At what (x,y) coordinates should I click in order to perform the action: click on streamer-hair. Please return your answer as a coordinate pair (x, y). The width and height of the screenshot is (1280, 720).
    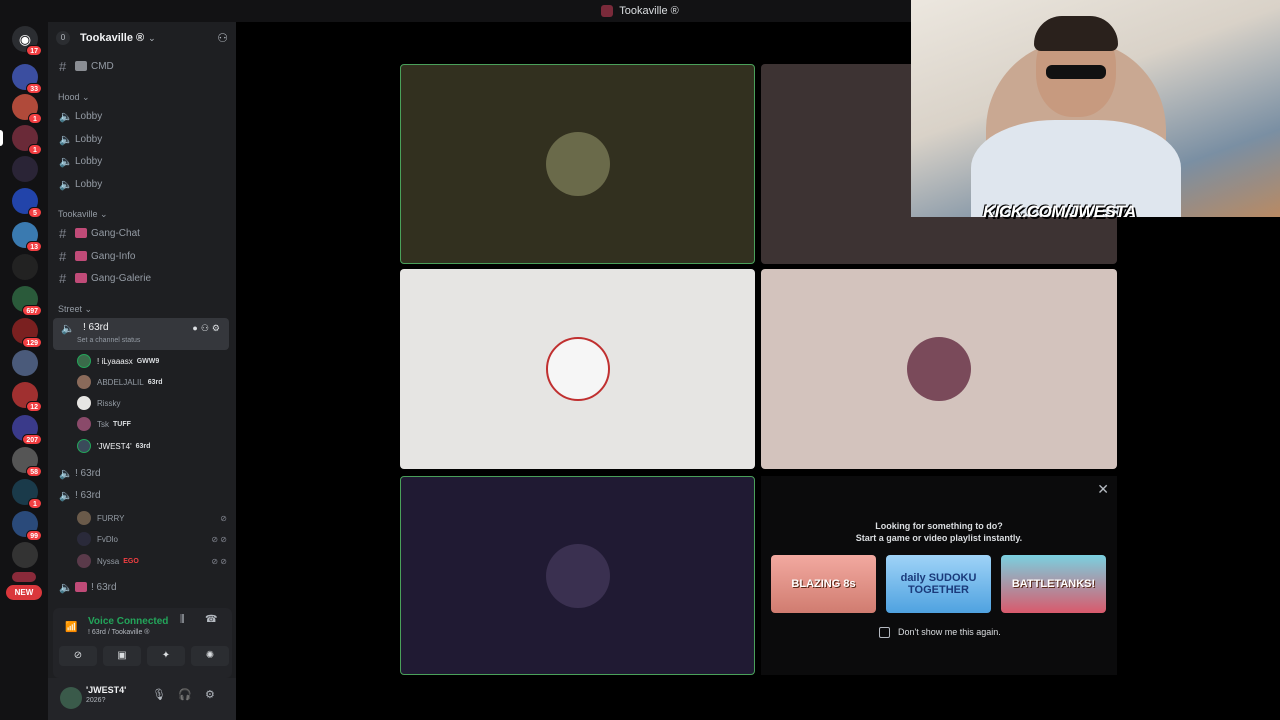
    Looking at the image, I should click on (1076, 33).